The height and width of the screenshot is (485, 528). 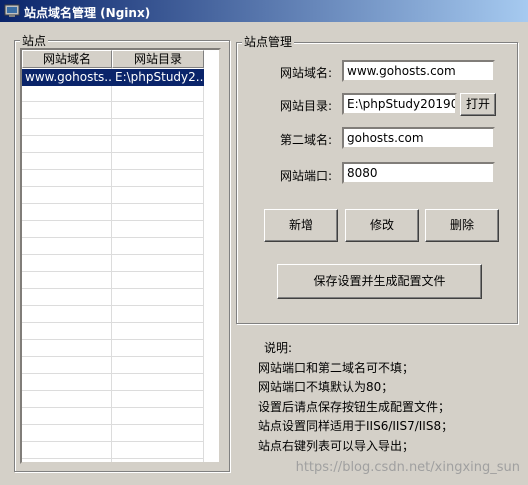 I want to click on notes-title: 说明:, so click(x=278, y=348).